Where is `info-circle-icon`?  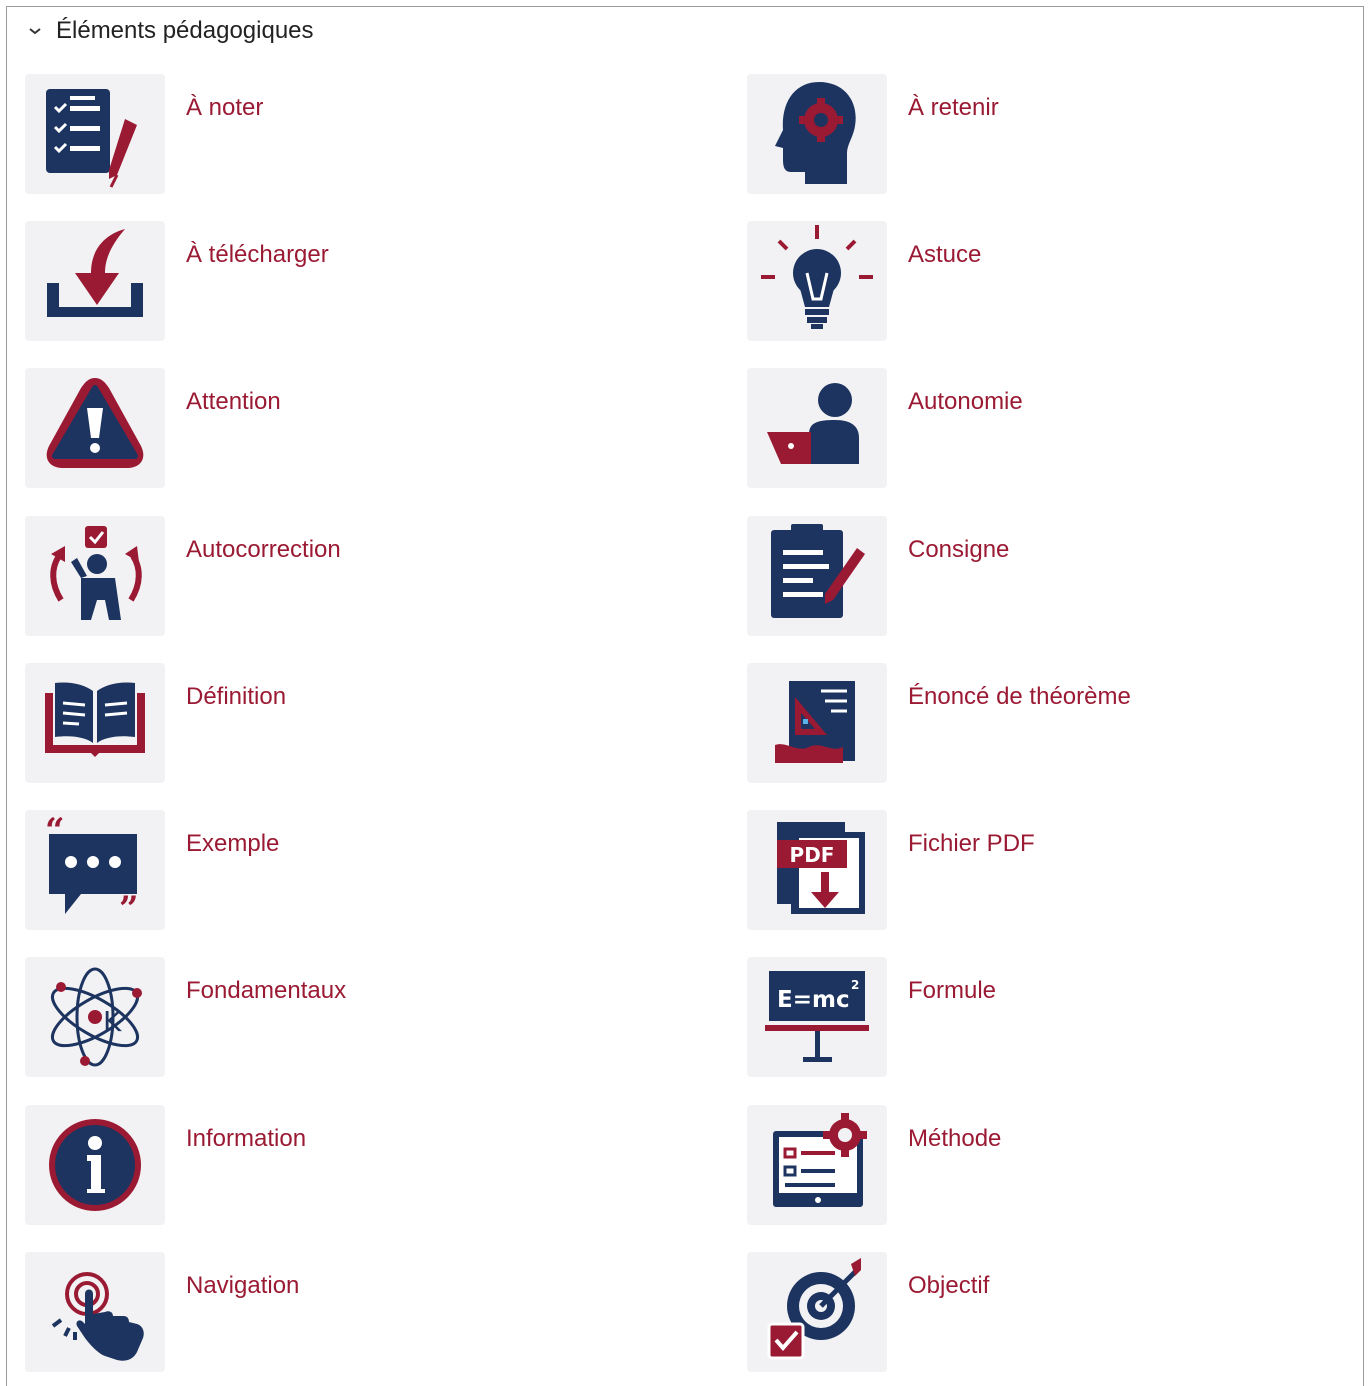
info-circle-icon is located at coordinates (95, 1165).